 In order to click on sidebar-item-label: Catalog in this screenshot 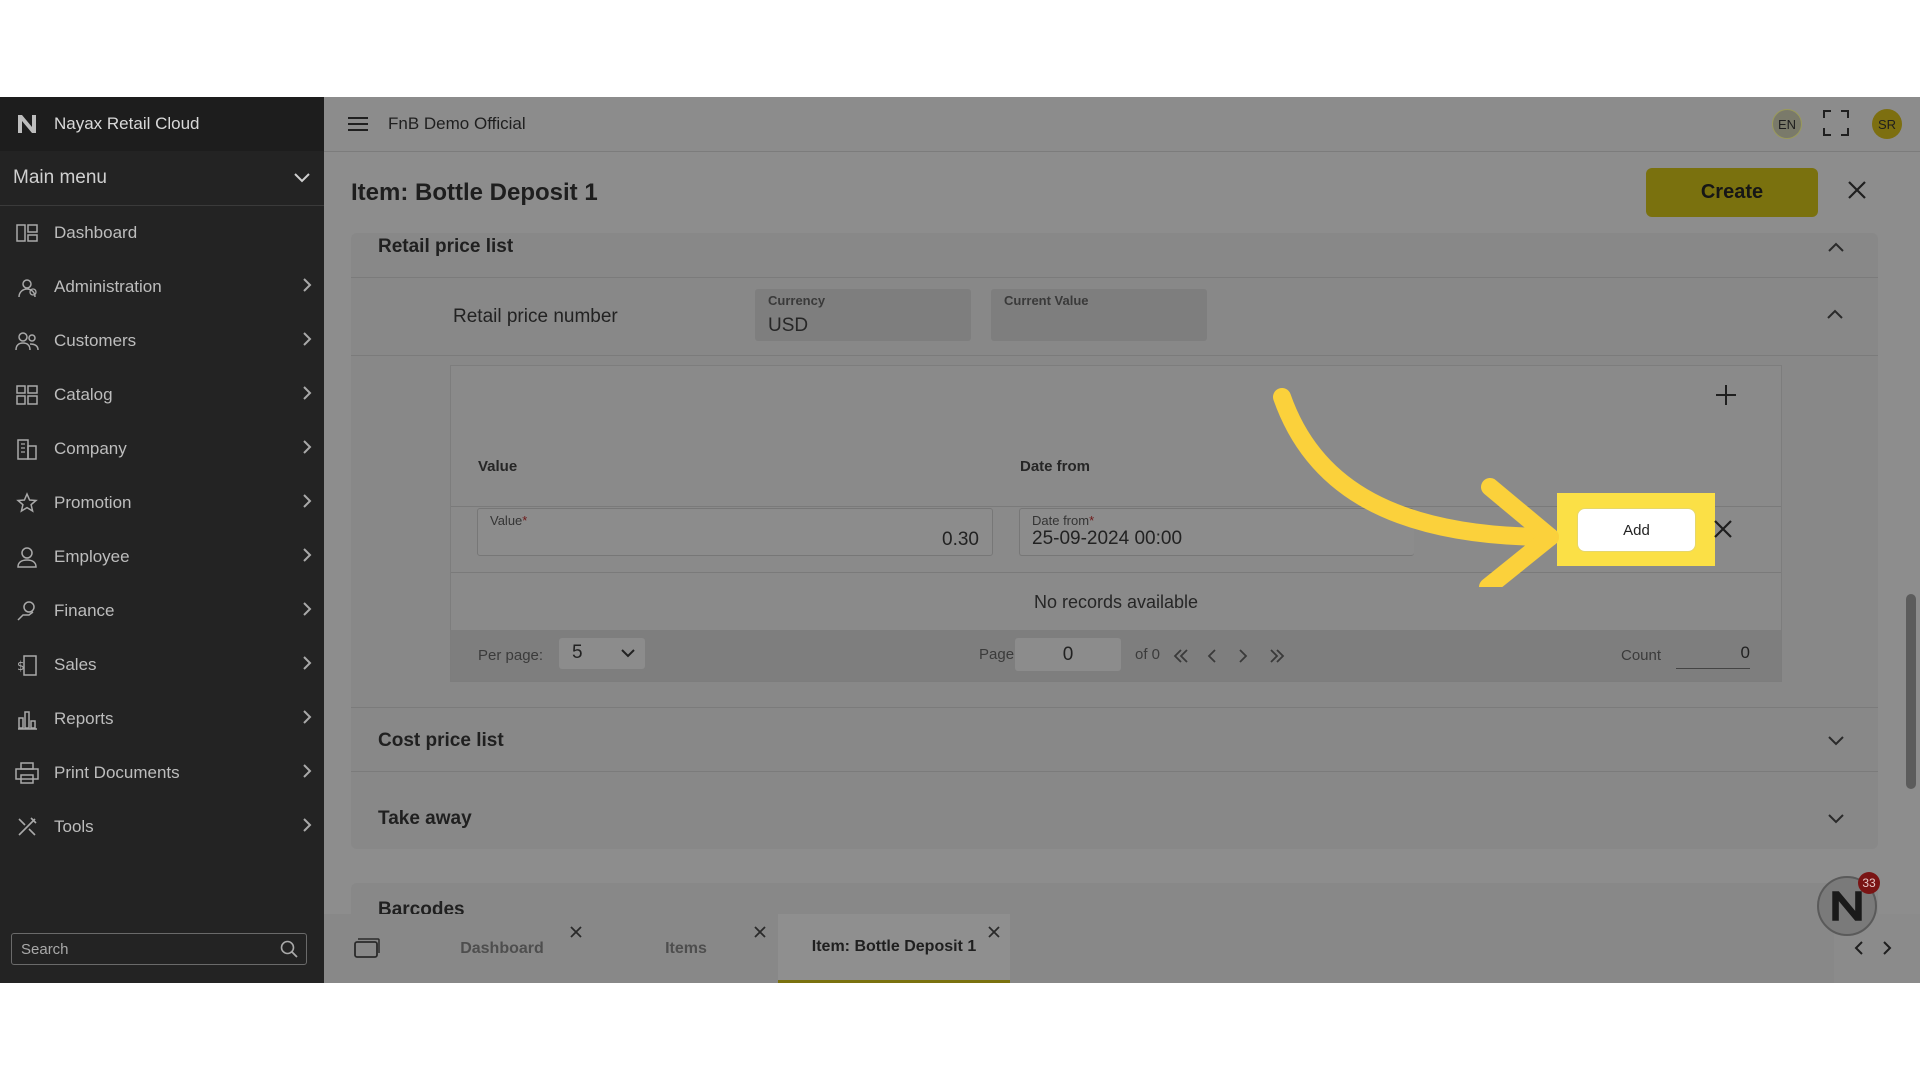, I will do `click(83, 394)`.